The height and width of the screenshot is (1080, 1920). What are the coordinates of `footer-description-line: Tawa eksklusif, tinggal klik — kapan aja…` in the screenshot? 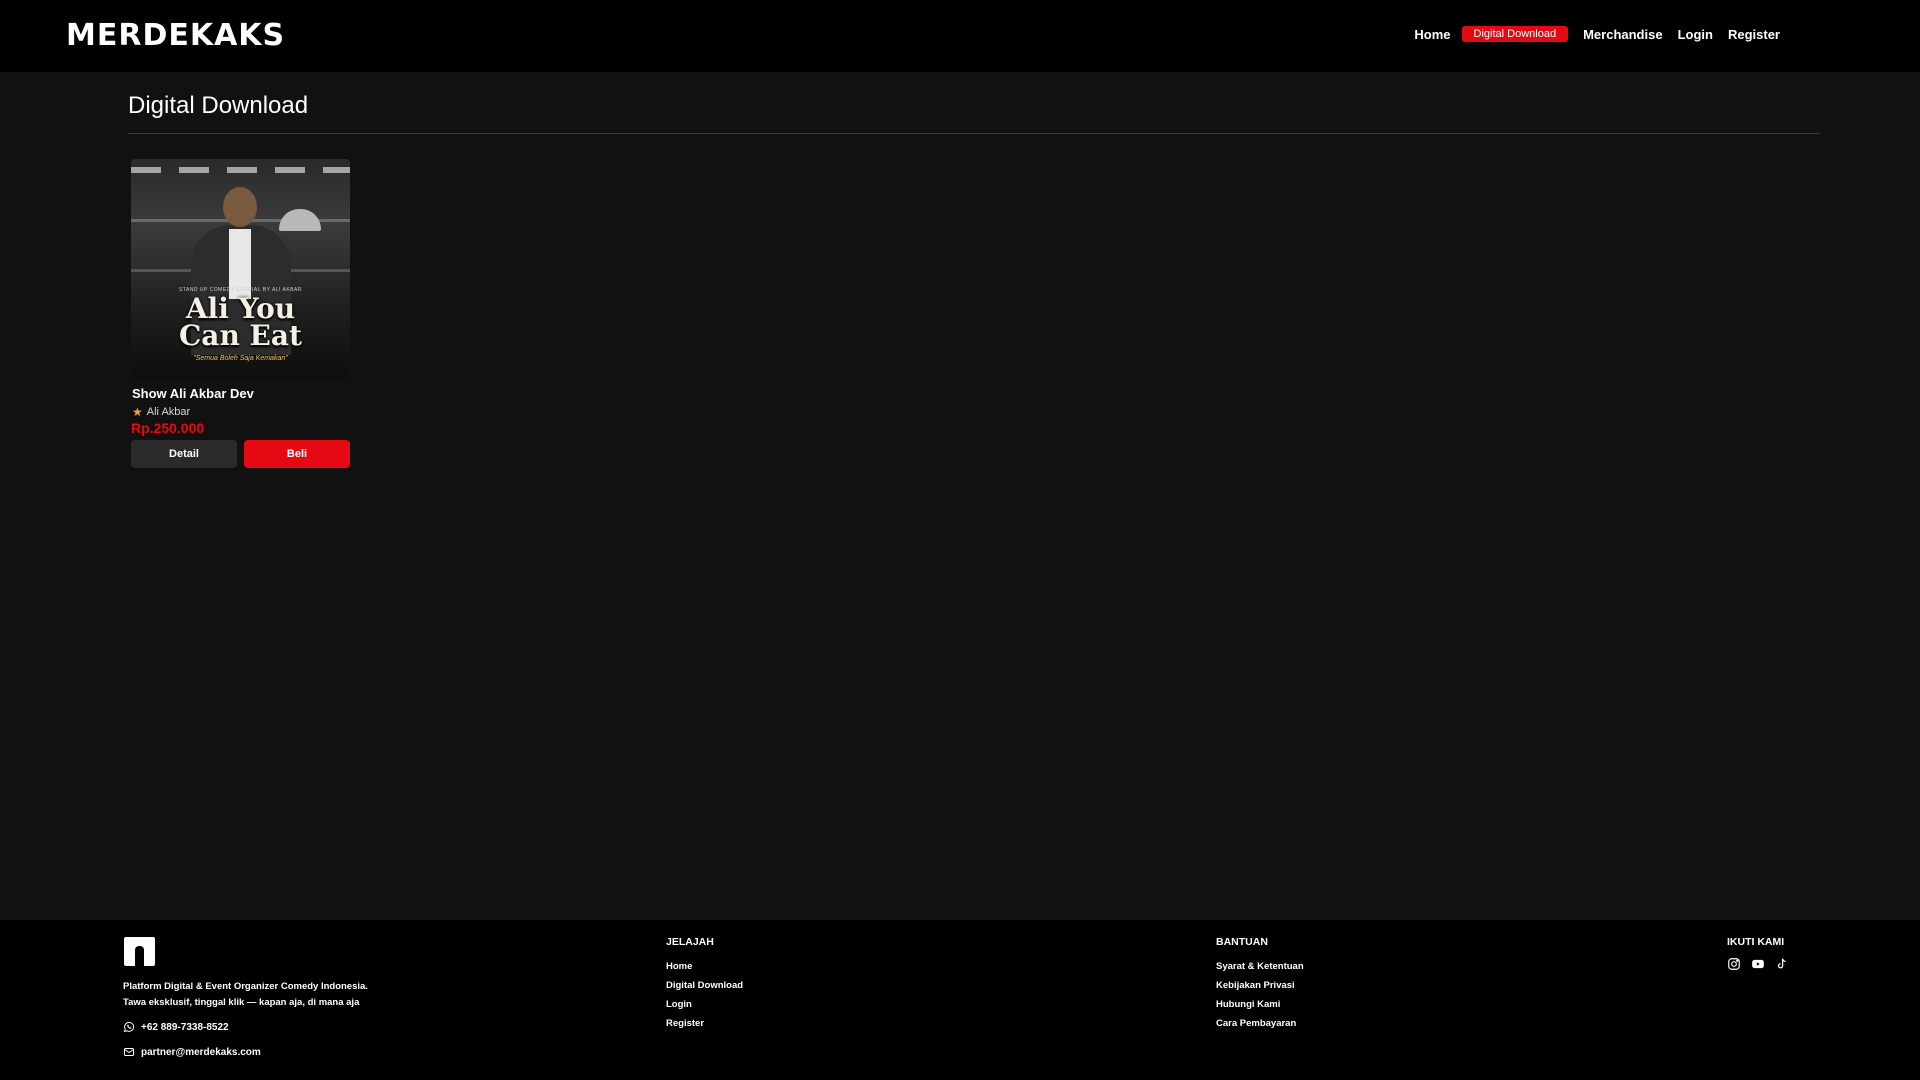 It's located at (241, 1002).